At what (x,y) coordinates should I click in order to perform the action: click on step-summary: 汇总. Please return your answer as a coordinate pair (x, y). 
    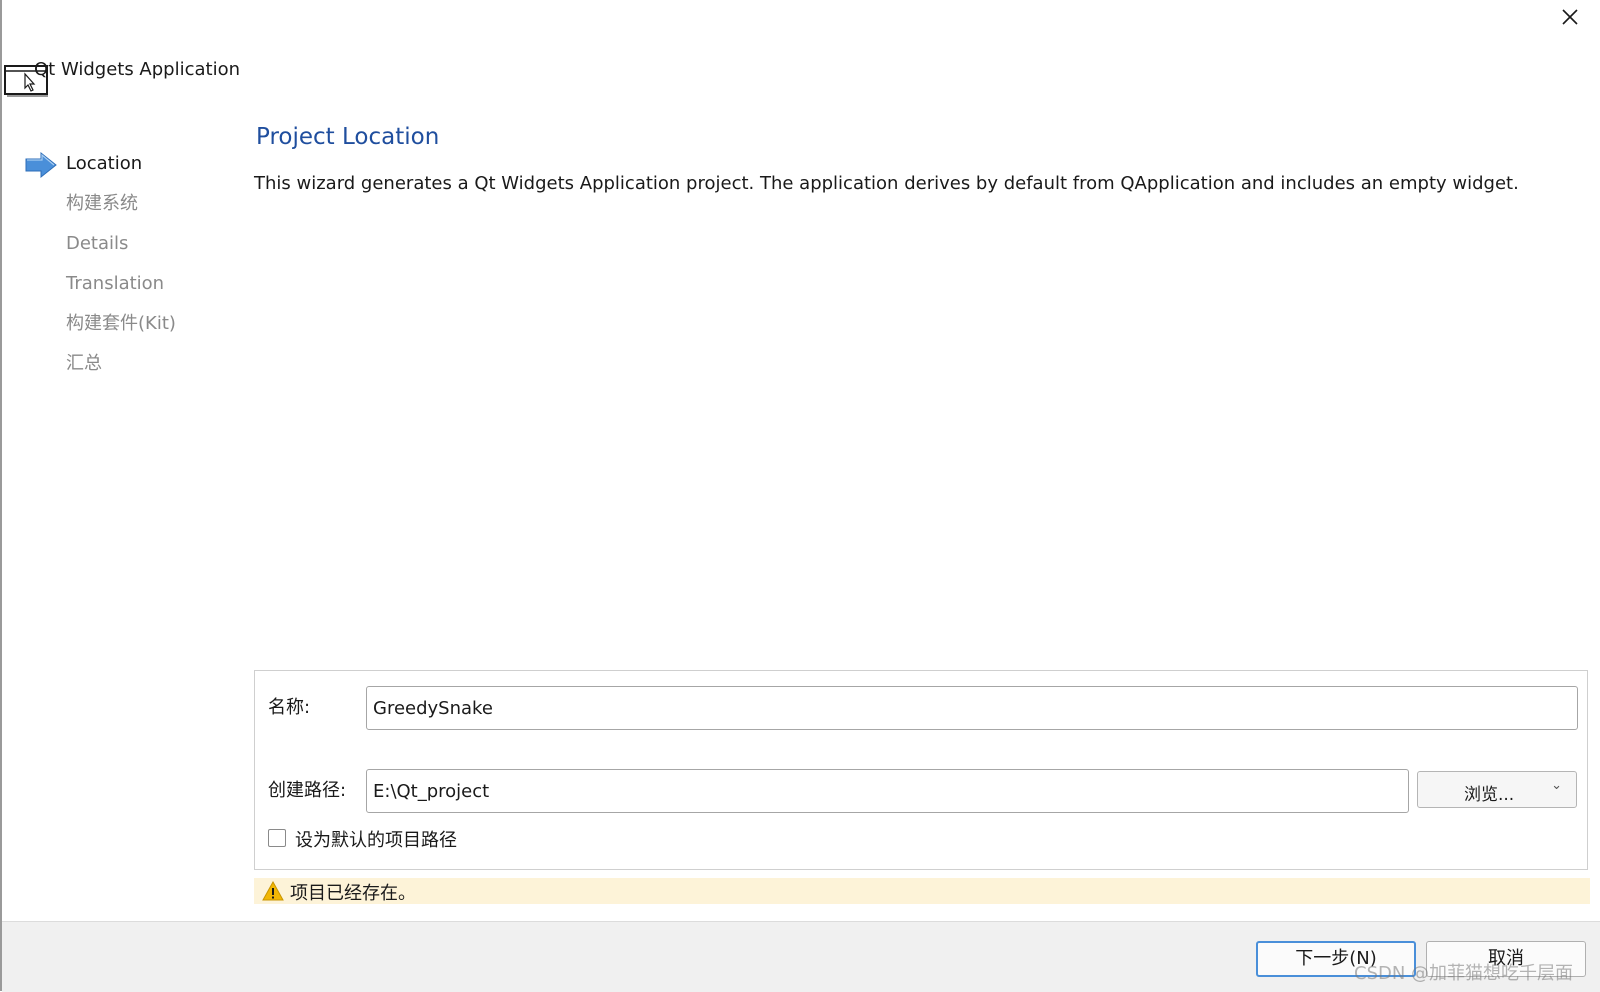
    Looking at the image, I should click on (129, 364).